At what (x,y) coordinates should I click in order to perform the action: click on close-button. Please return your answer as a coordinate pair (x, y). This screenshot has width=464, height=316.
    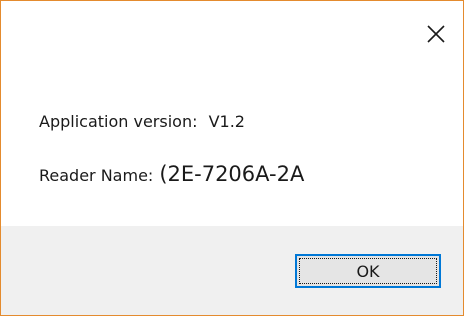
    Looking at the image, I should click on (436, 34).